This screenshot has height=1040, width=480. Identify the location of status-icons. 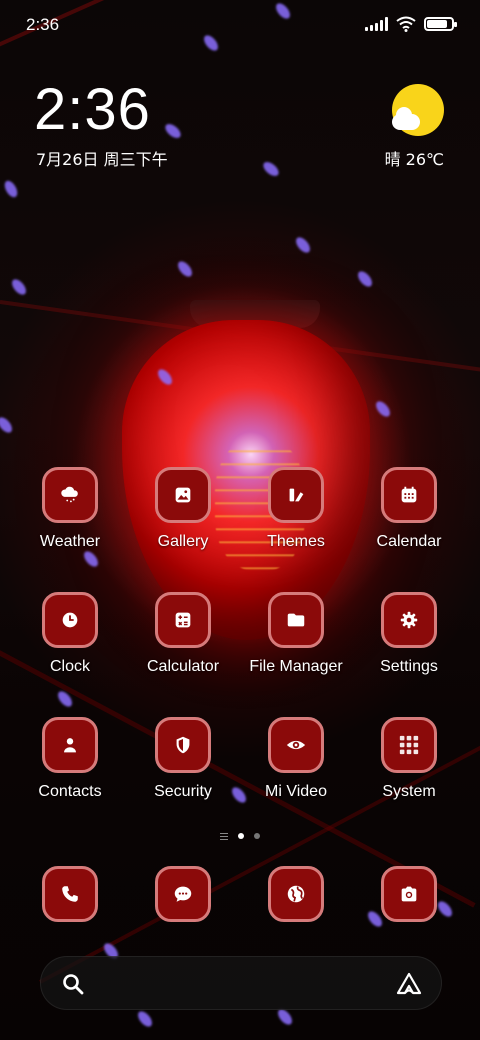
(411, 24).